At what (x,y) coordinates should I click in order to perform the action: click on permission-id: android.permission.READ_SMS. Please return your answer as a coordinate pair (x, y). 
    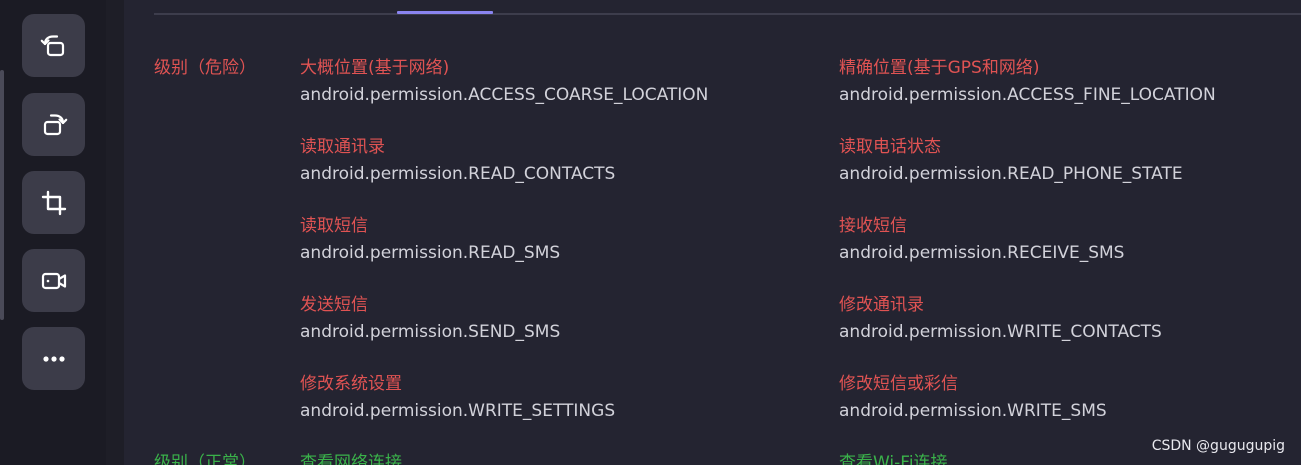
    Looking at the image, I should click on (430, 253).